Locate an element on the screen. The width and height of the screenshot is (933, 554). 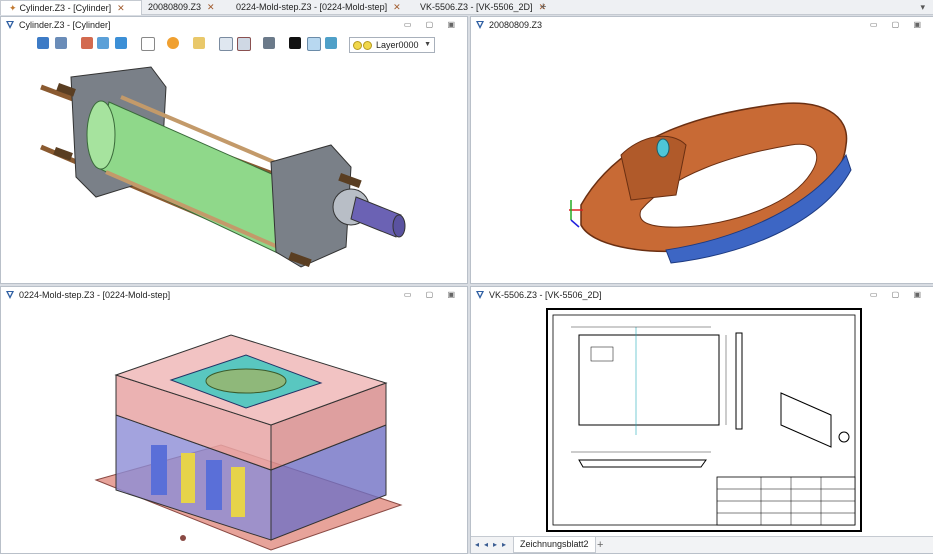
tab-vk5506: VK-5506.Z3 - [VK-5506_2D] ✕ is located at coordinates (479, 7).